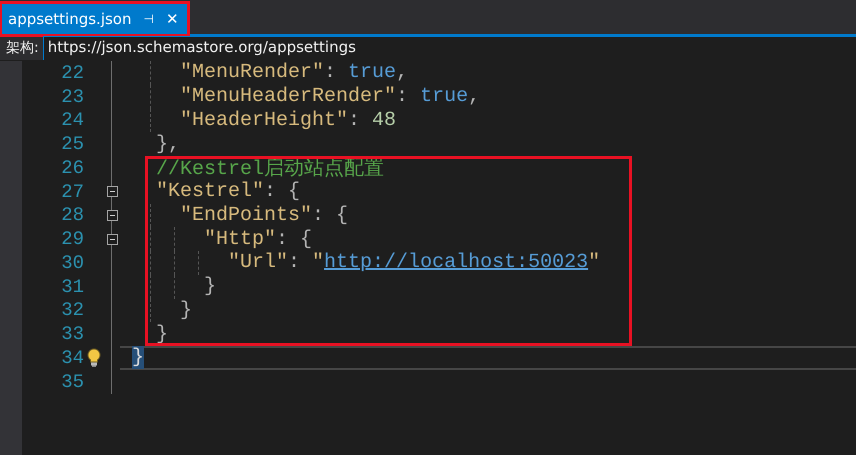  Describe the element at coordinates (258, 239) in the screenshot. I see `code-line: "Http": {` at that location.